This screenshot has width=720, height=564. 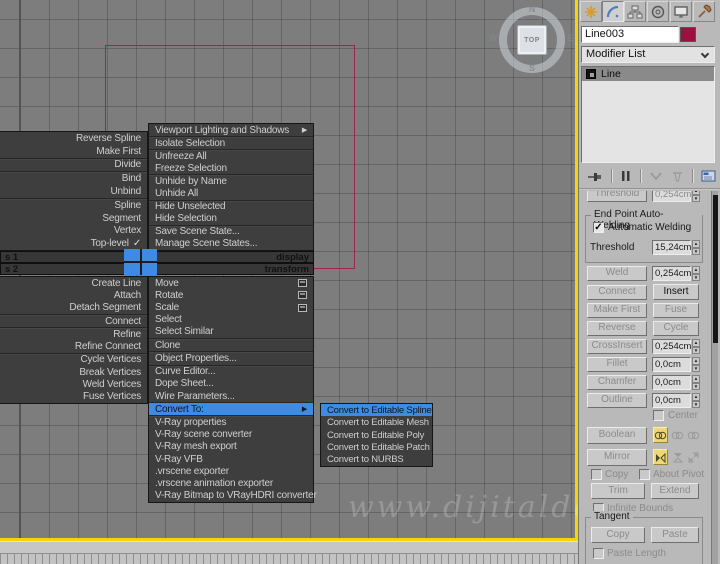 I want to click on menu-item-clone: Clone, so click(x=231, y=346).